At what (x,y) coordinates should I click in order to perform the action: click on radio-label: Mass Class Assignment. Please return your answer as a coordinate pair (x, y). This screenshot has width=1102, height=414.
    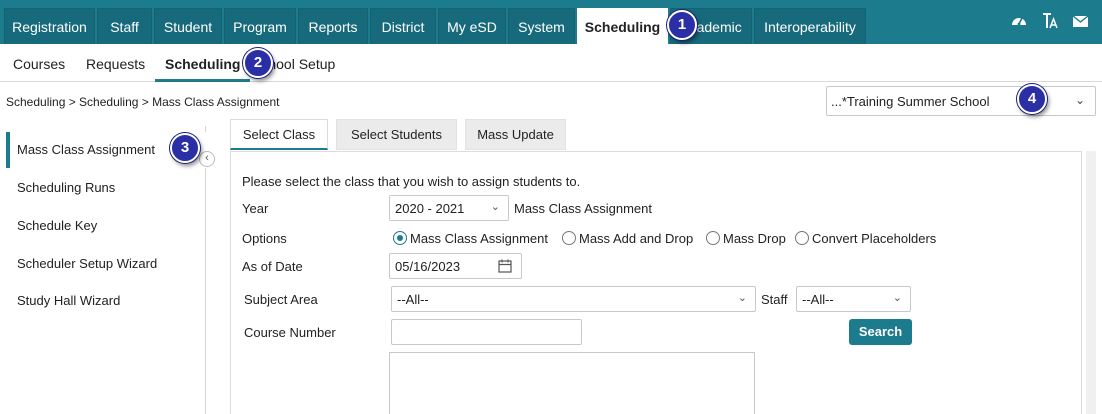
    Looking at the image, I should click on (479, 238).